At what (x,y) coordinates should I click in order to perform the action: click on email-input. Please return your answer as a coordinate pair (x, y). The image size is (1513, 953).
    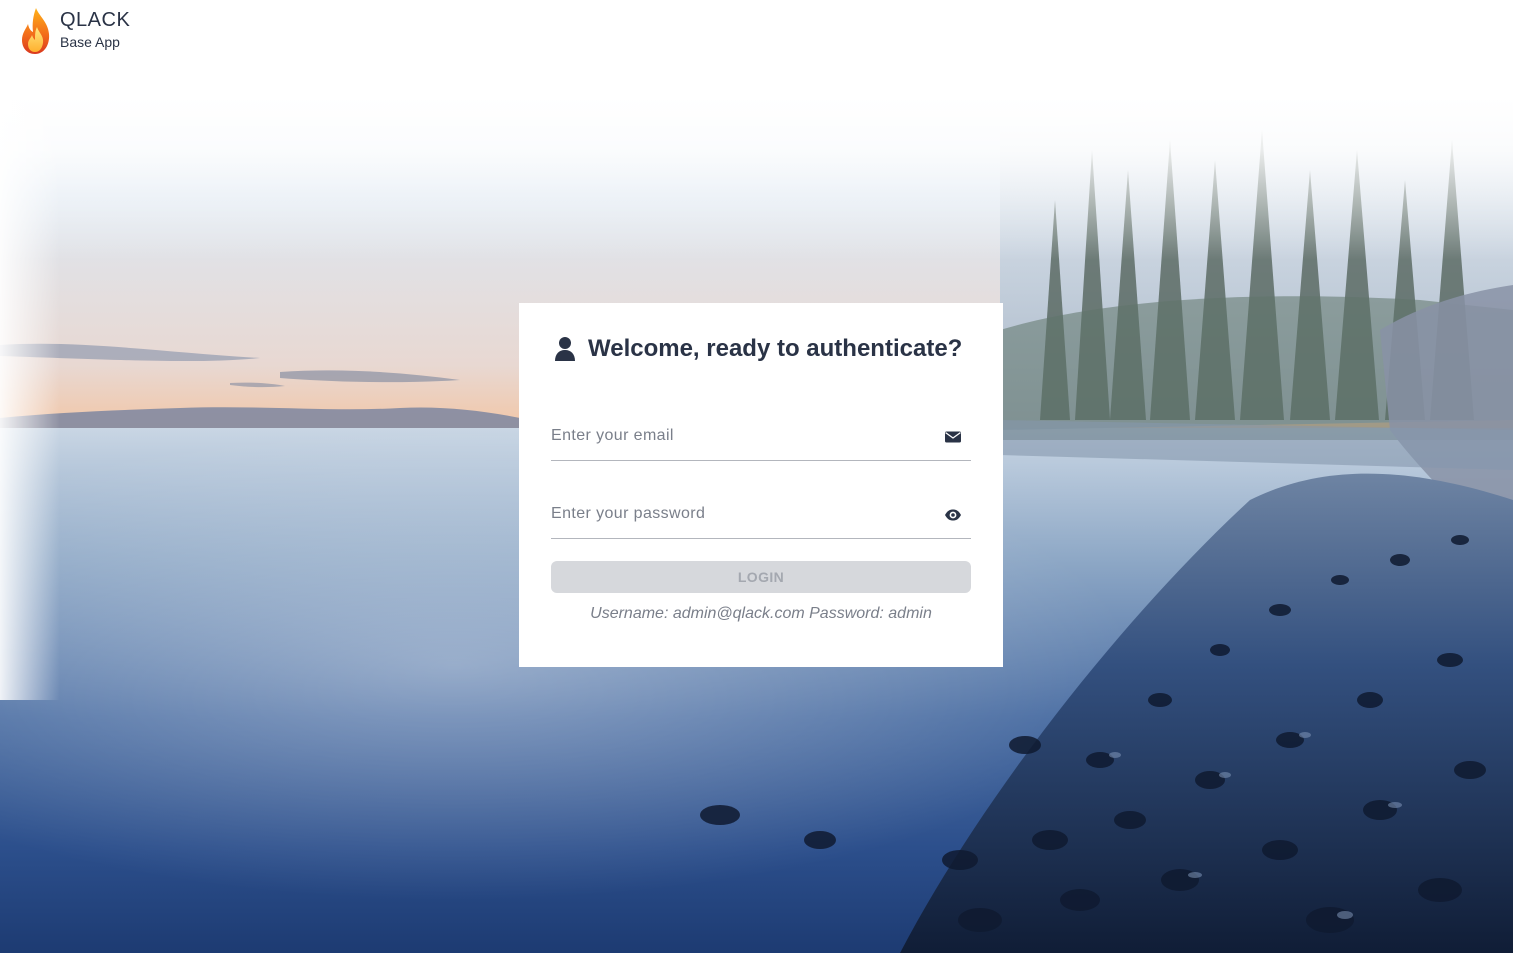
    Looking at the image, I should click on (741, 436).